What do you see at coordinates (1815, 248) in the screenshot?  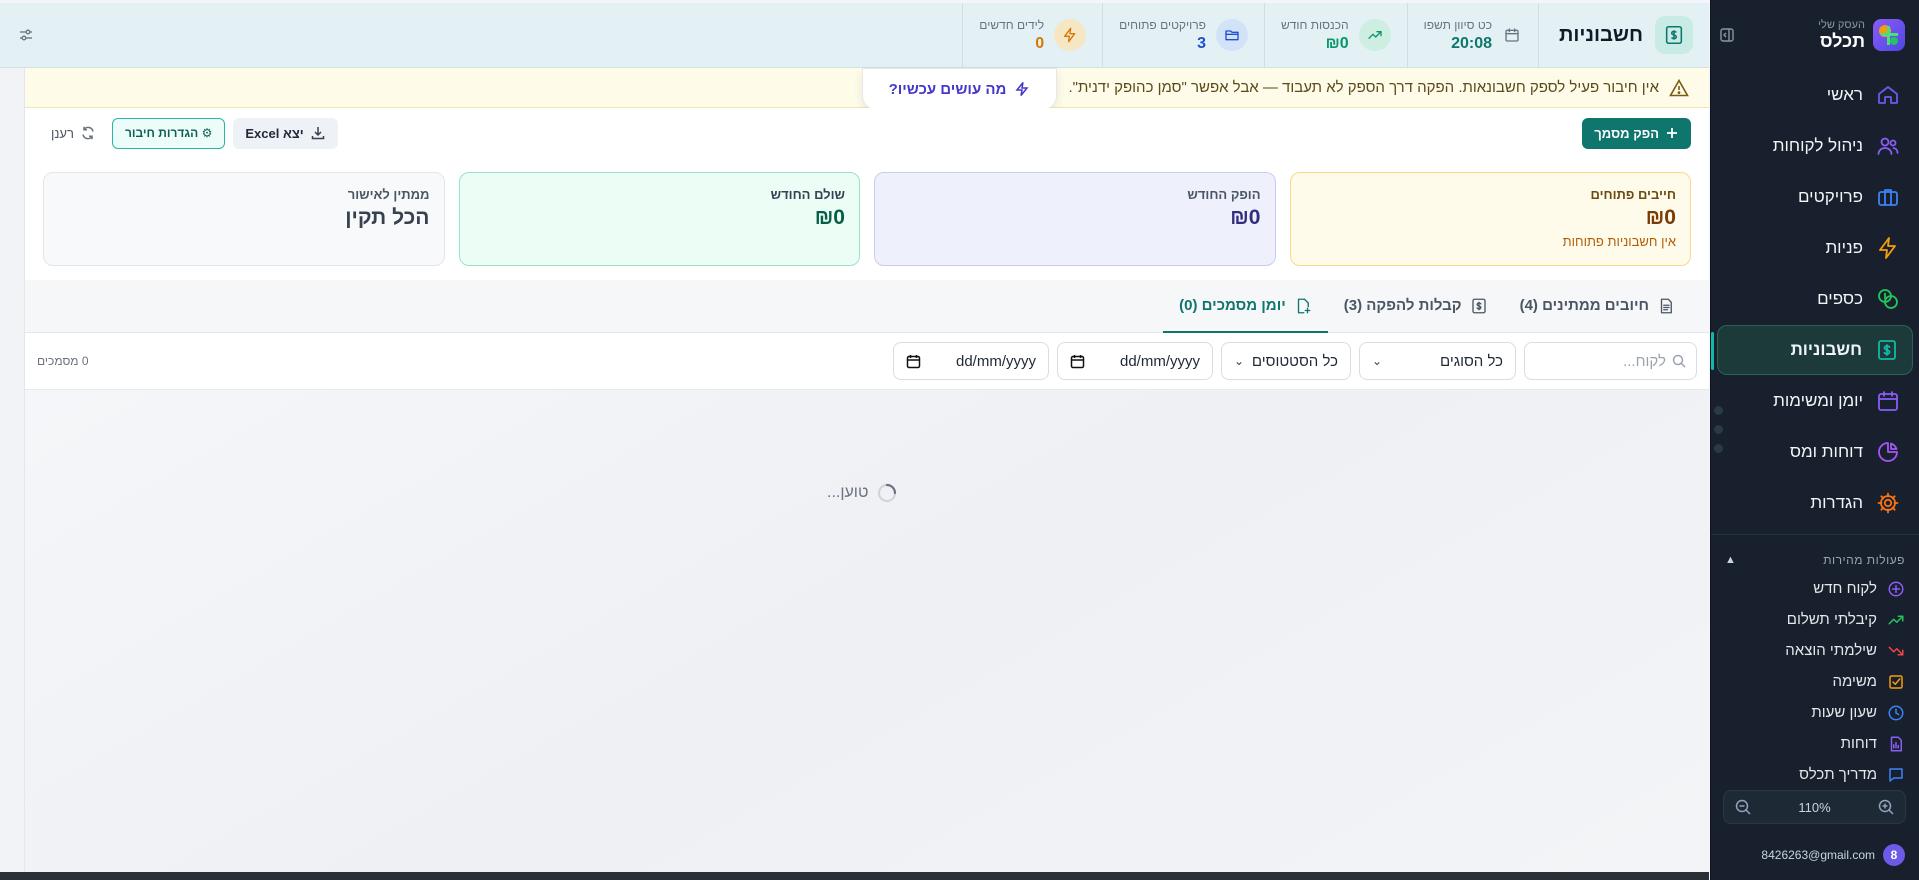 I see `sidebar-item-lightning: פניות` at bounding box center [1815, 248].